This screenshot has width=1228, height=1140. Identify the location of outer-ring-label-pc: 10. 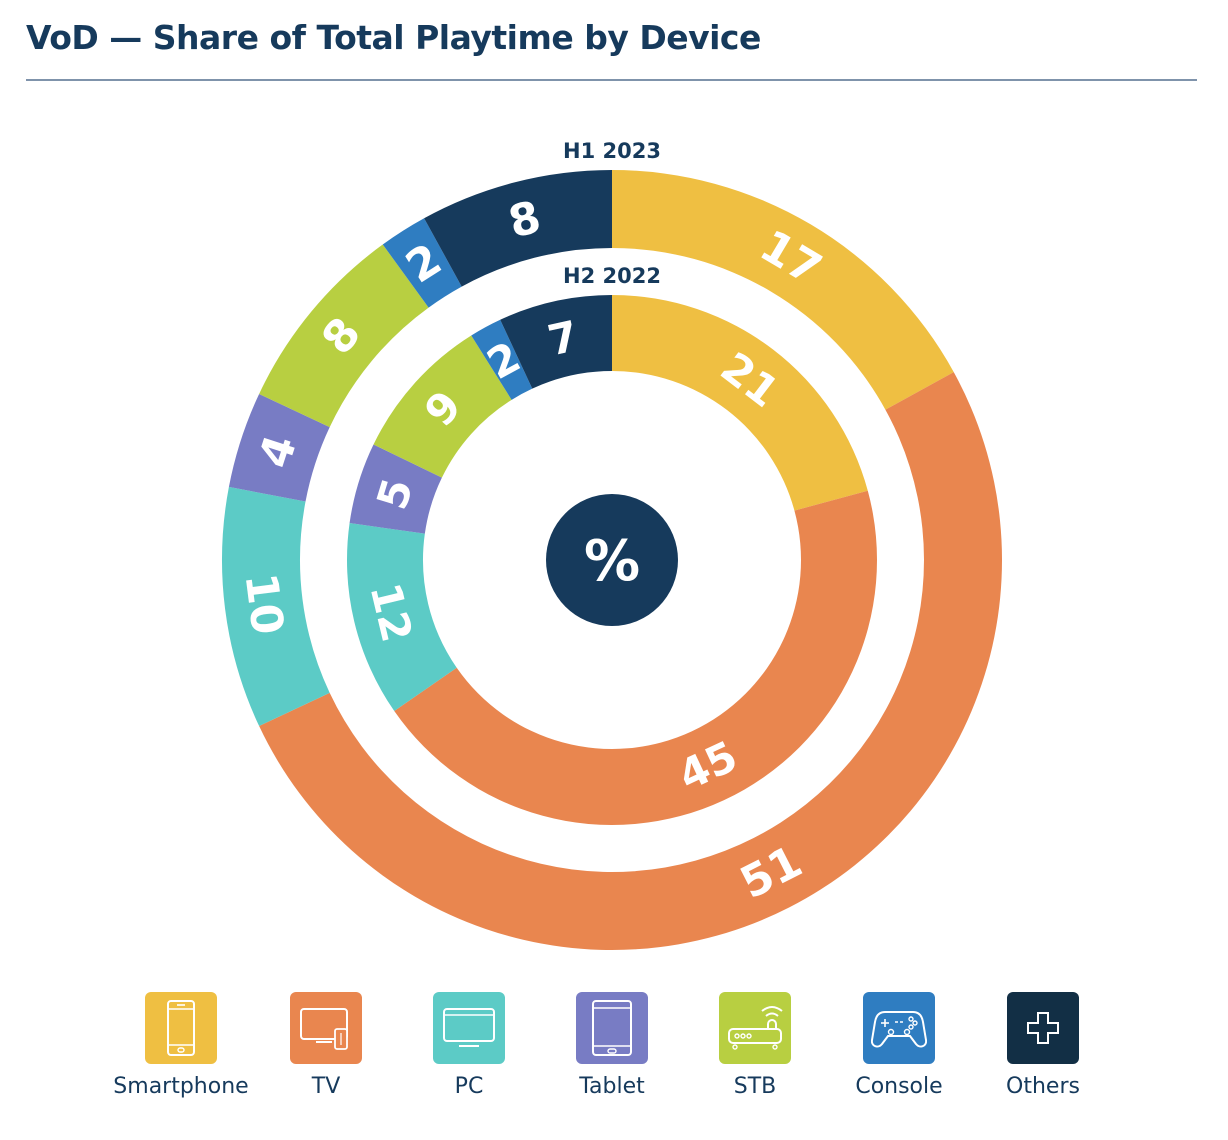
(264, 603).